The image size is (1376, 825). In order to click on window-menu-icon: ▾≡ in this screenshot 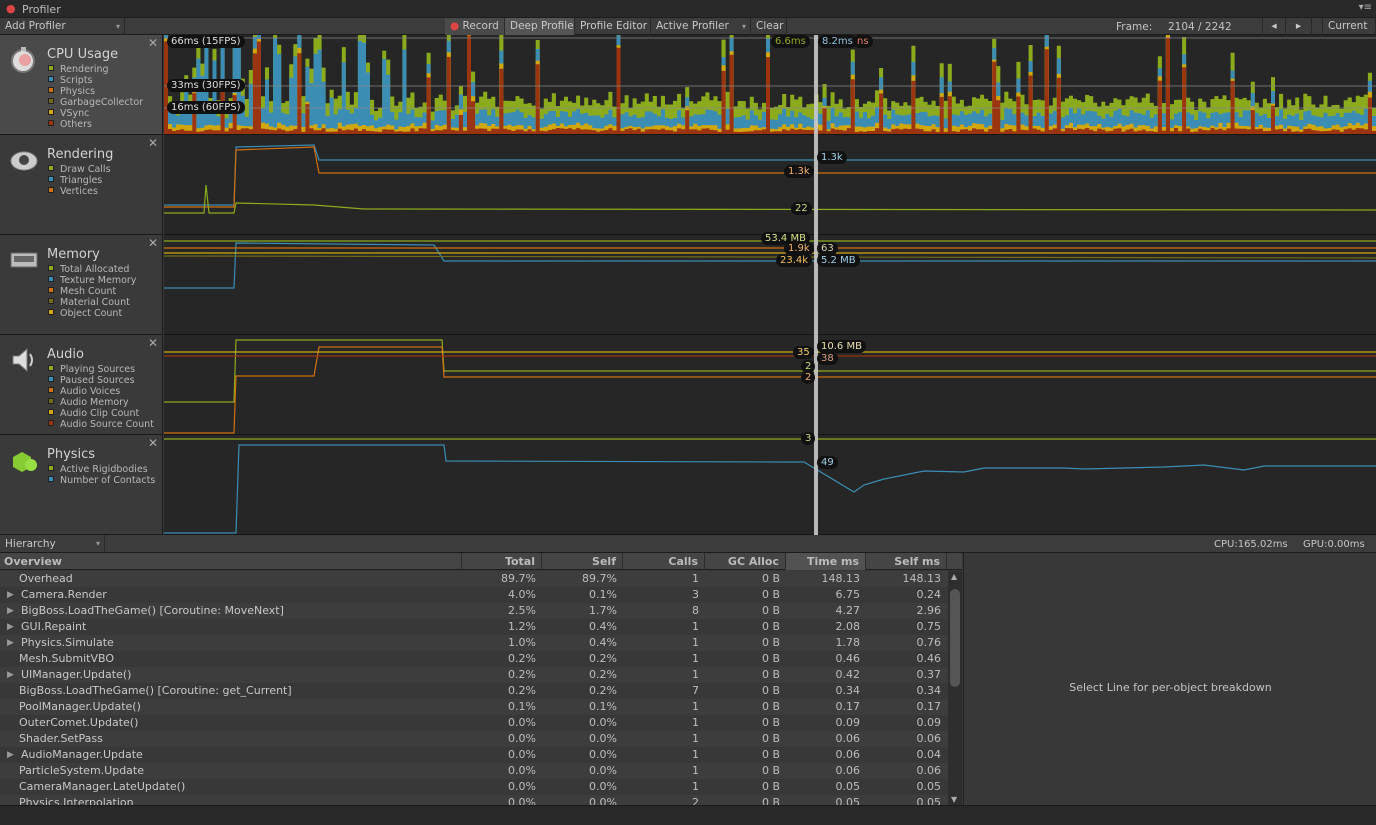, I will do `click(1365, 7)`.